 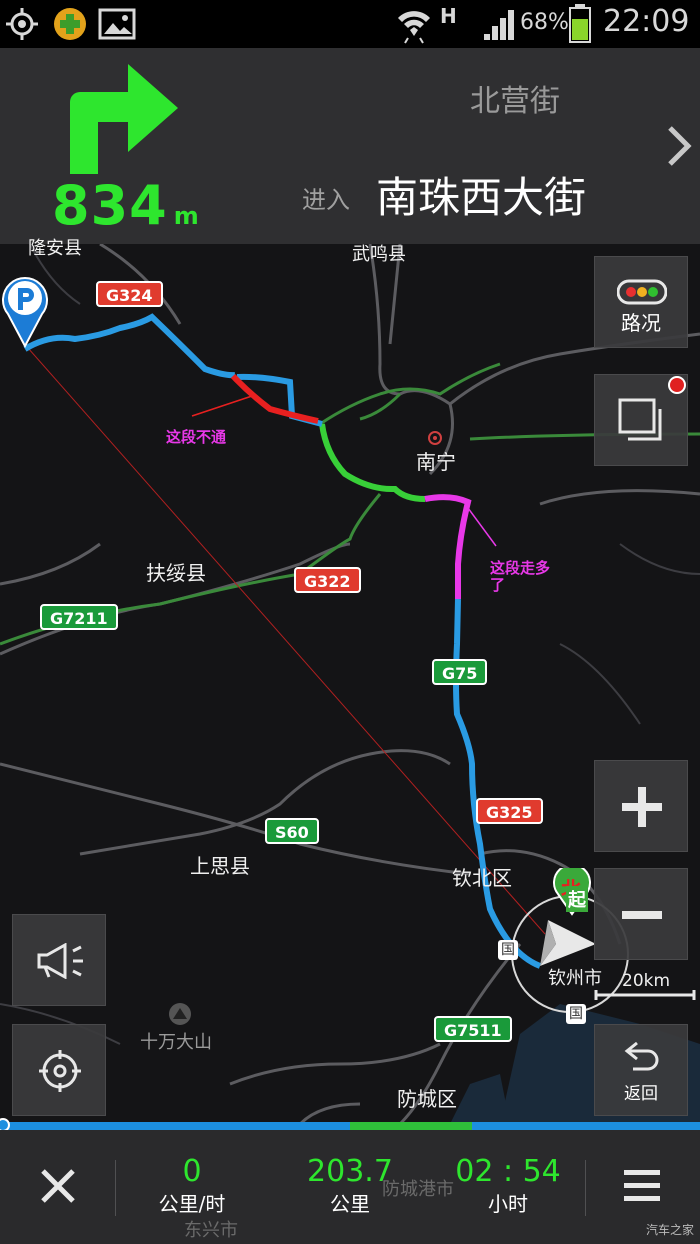 I want to click on traffic-label: 路况, so click(x=641, y=323).